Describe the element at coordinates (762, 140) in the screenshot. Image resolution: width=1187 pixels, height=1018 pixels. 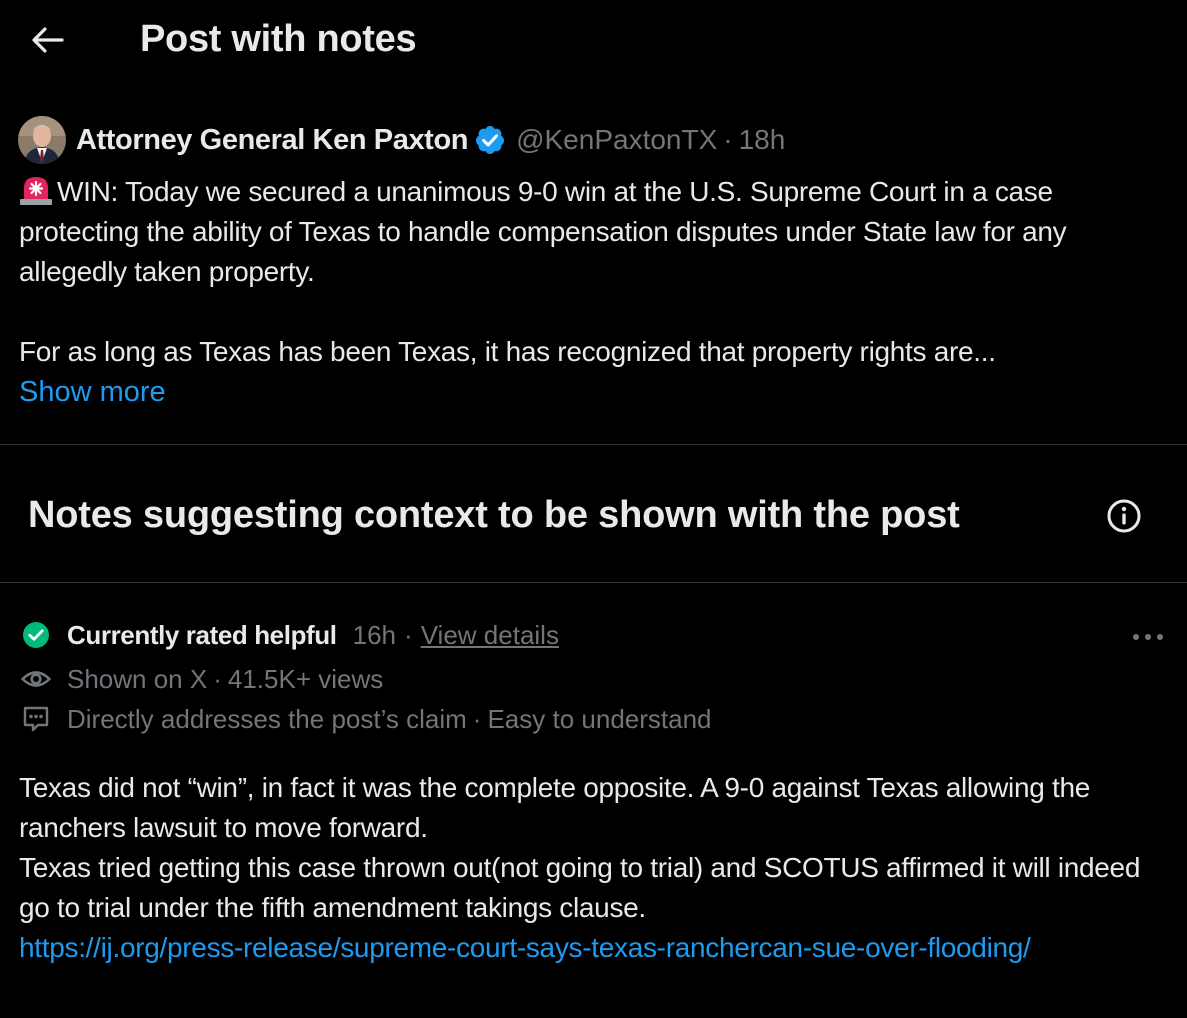
I see `post-timestamp: 18h` at that location.